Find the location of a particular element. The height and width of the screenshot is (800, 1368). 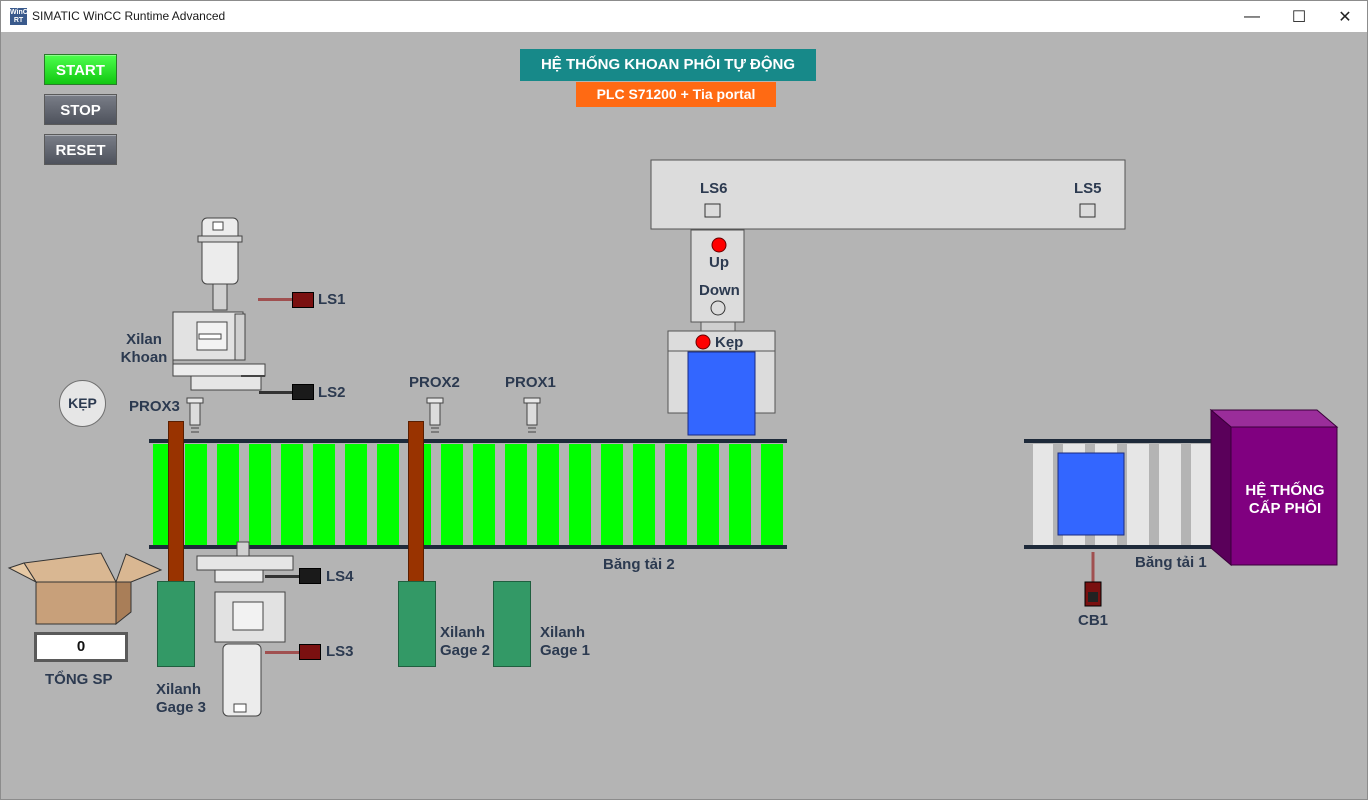

gage2-label-line1: Xilanh is located at coordinates (463, 632).